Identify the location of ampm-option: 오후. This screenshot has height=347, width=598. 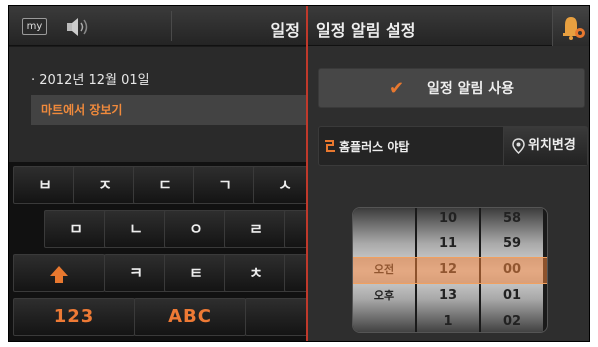
(384, 296).